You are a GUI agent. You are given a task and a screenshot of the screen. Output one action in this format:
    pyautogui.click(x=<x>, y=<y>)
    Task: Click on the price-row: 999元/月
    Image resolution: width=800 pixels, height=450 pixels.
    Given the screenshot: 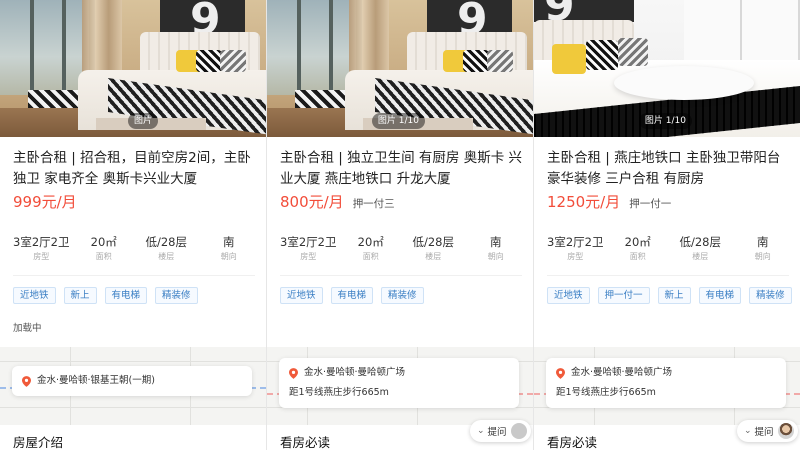 What is the action you would take?
    pyautogui.click(x=45, y=201)
    